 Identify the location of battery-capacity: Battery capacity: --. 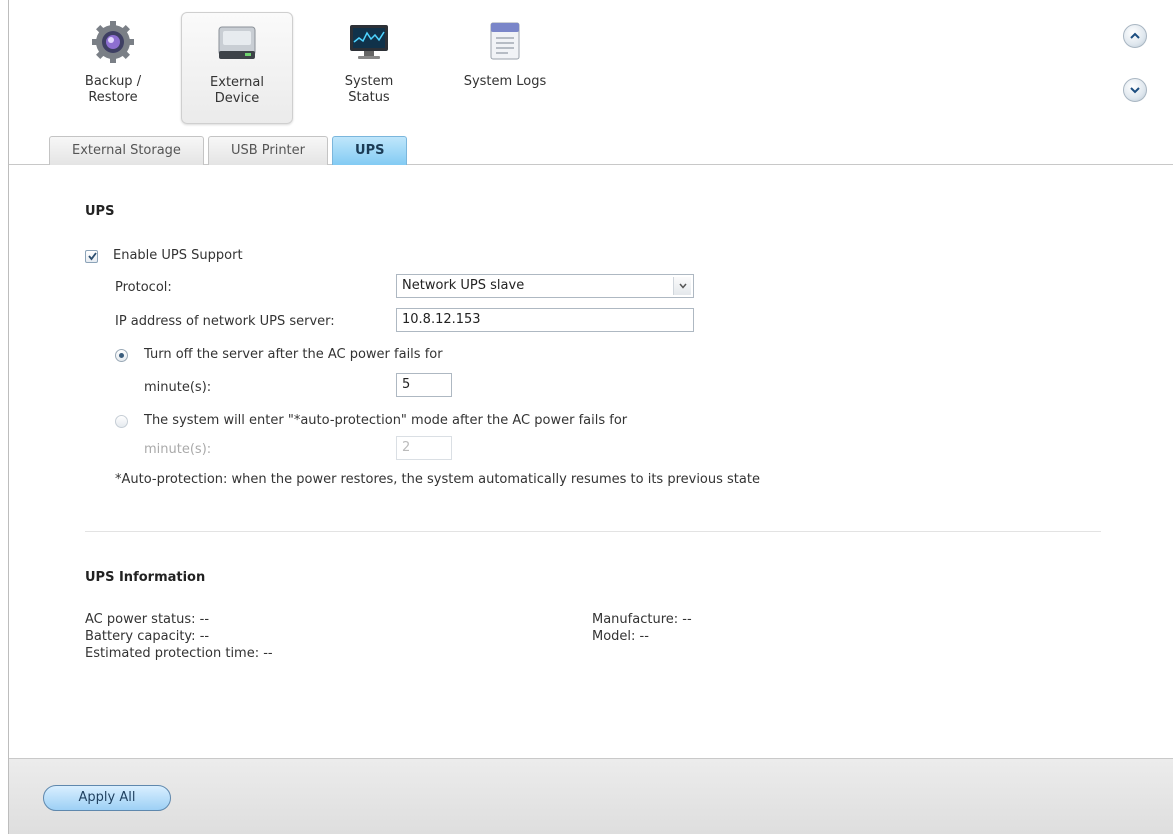
(147, 636).